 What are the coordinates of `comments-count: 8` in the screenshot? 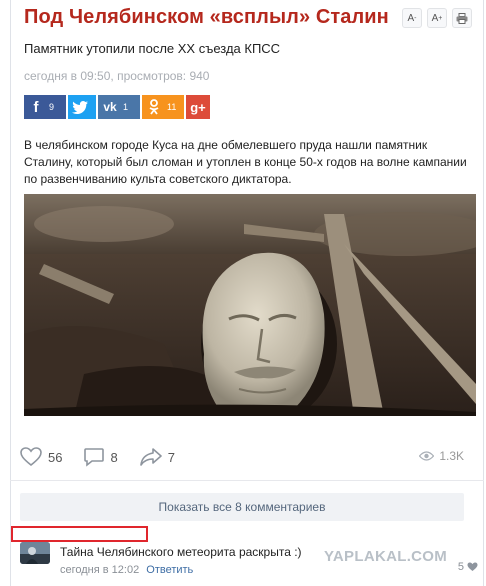 It's located at (114, 457).